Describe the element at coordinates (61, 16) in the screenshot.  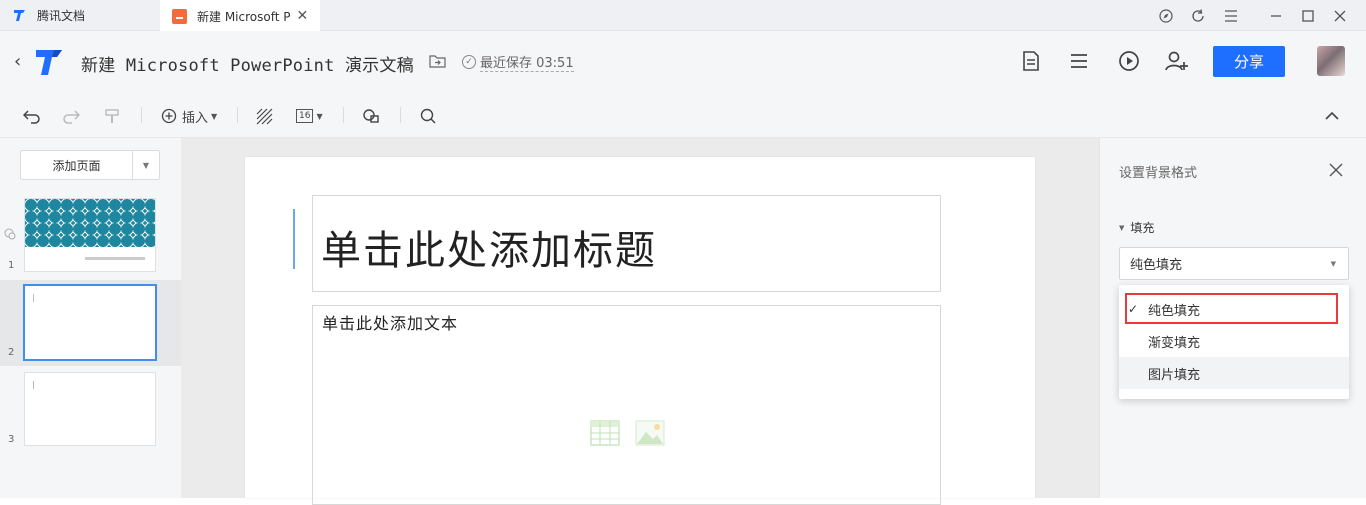
I see `tab-label: 腾讯文档` at that location.